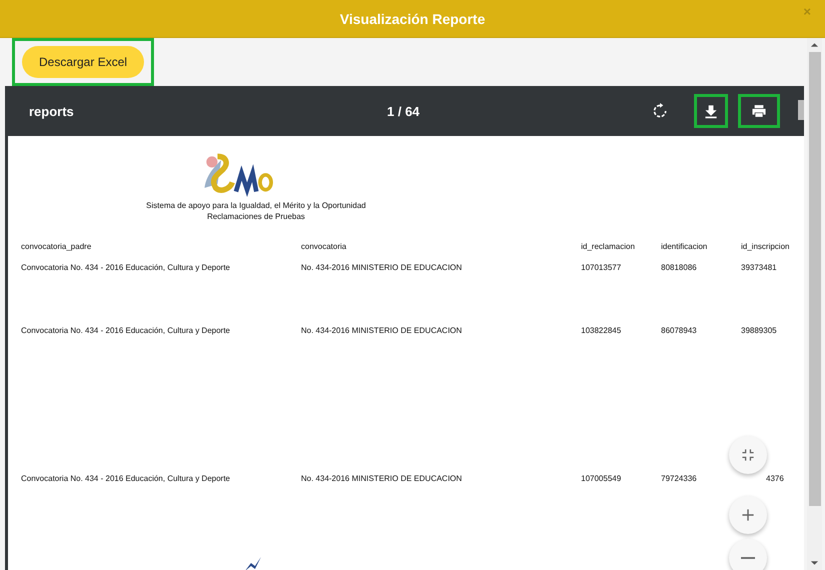  I want to click on table-cell-text: 4376, so click(775, 478).